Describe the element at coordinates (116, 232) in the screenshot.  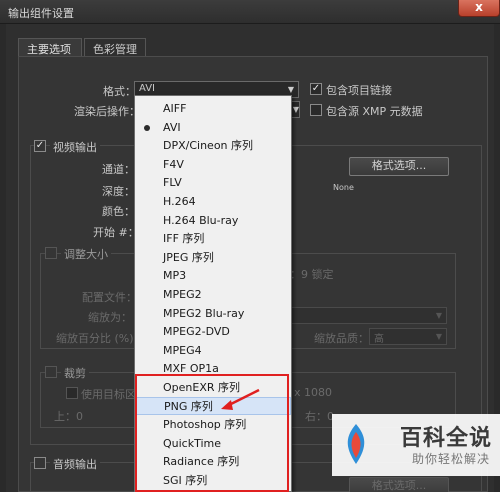
I see `start-number-label: 开始 #：` at that location.